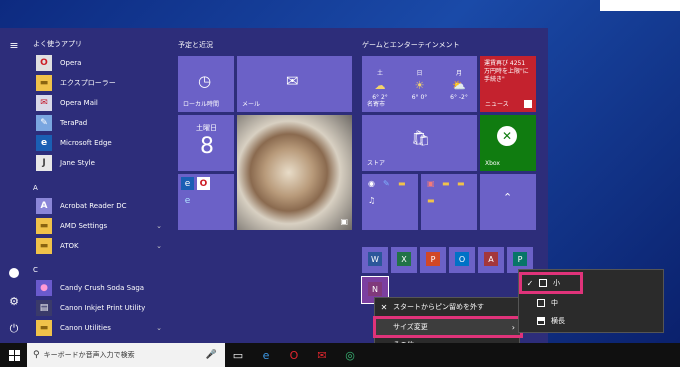 The width and height of the screenshot is (680, 367). What do you see at coordinates (201, 104) in the screenshot?
I see `tile-label: ローカル時間` at bounding box center [201, 104].